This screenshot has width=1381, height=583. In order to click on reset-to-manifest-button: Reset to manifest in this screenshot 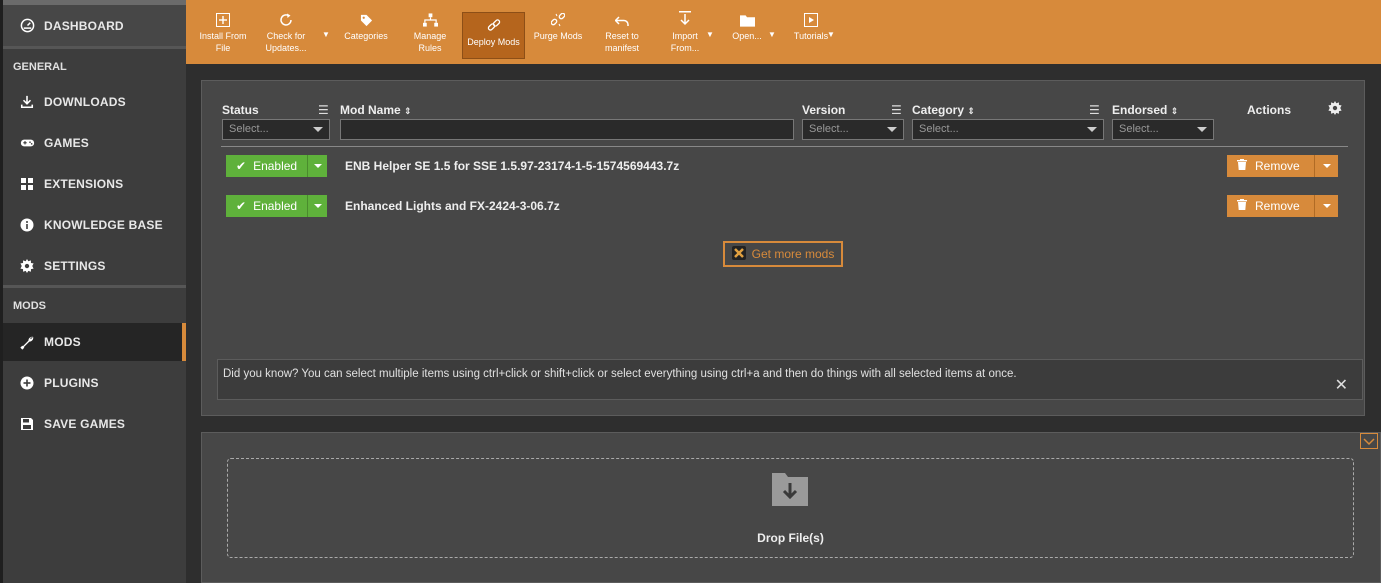, I will do `click(622, 34)`.